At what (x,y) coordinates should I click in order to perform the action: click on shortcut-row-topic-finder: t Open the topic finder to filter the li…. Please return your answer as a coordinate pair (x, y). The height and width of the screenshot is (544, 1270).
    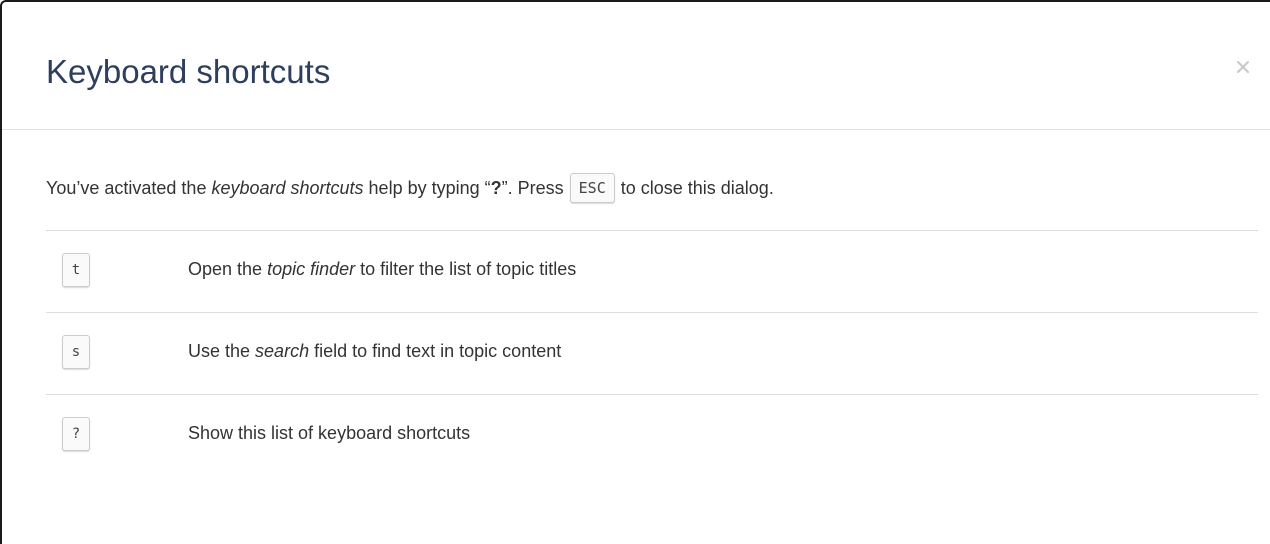
    Looking at the image, I should click on (652, 272).